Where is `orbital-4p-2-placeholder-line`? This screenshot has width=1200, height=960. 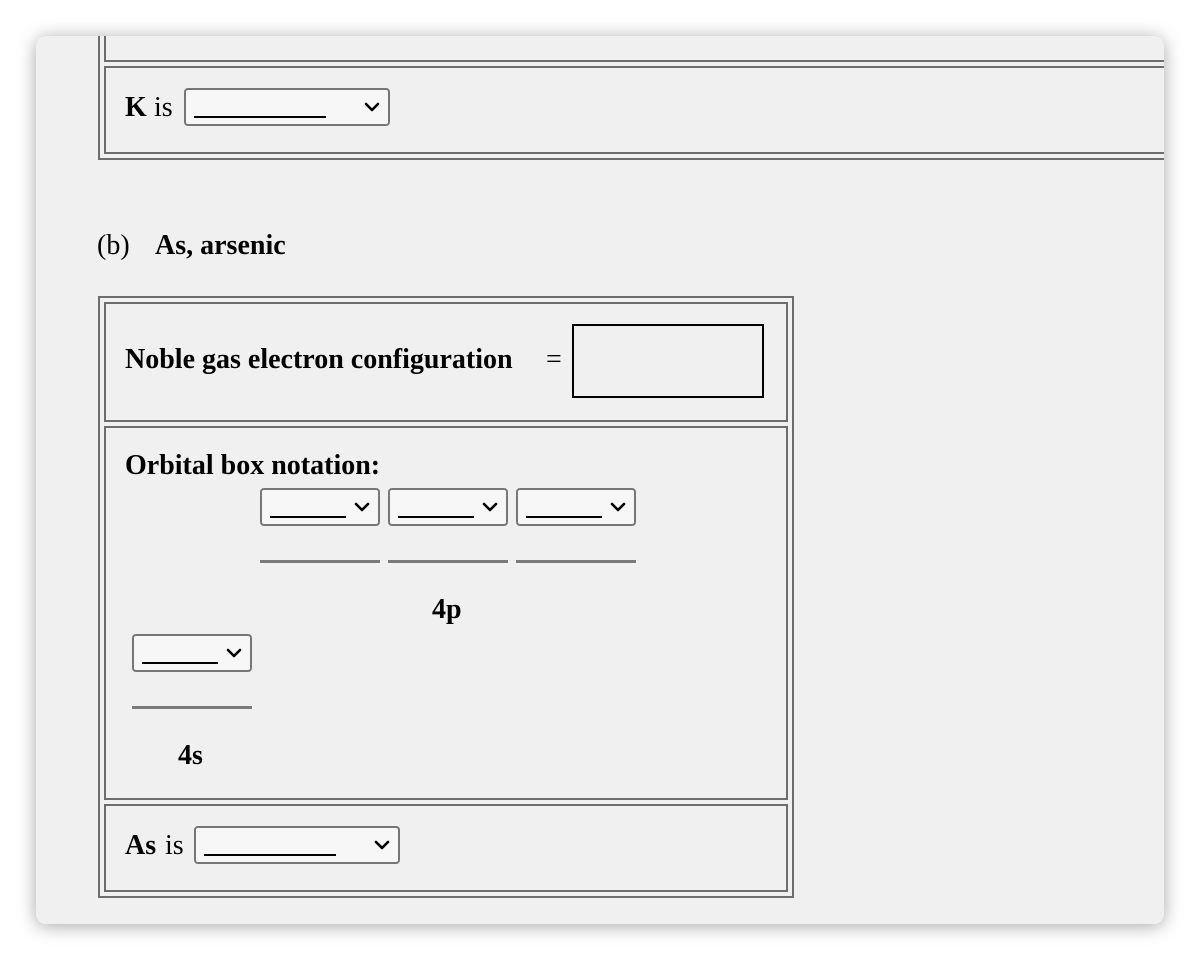 orbital-4p-2-placeholder-line is located at coordinates (436, 517).